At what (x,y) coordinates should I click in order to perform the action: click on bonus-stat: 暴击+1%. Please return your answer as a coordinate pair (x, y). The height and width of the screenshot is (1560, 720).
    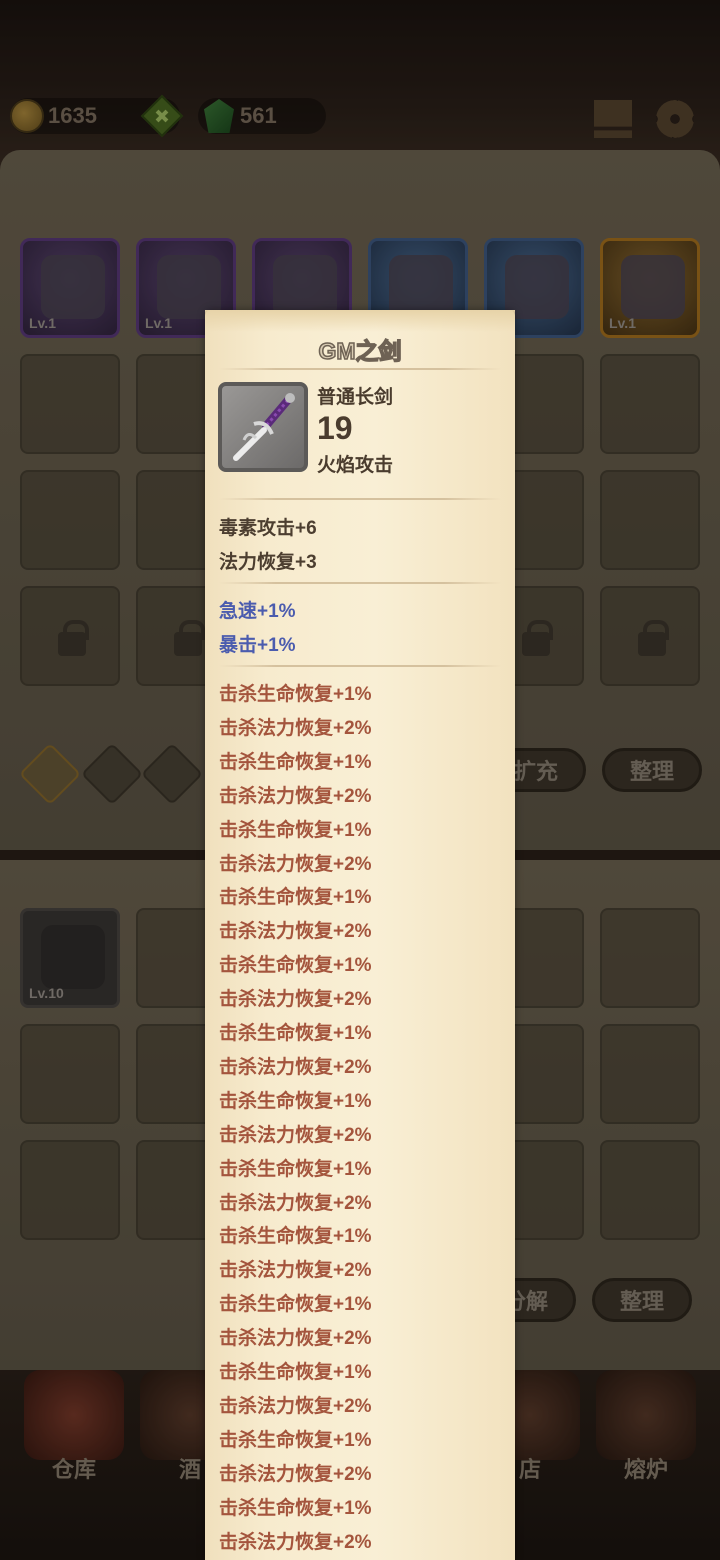
    Looking at the image, I should click on (257, 645).